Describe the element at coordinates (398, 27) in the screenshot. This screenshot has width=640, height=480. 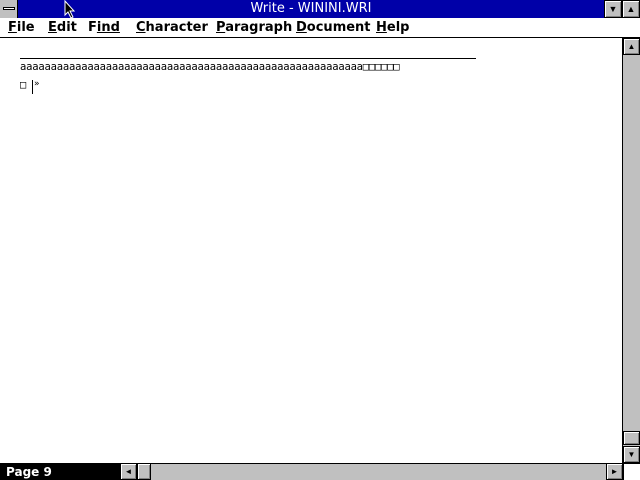
I see `menu-help-rest: elp` at that location.